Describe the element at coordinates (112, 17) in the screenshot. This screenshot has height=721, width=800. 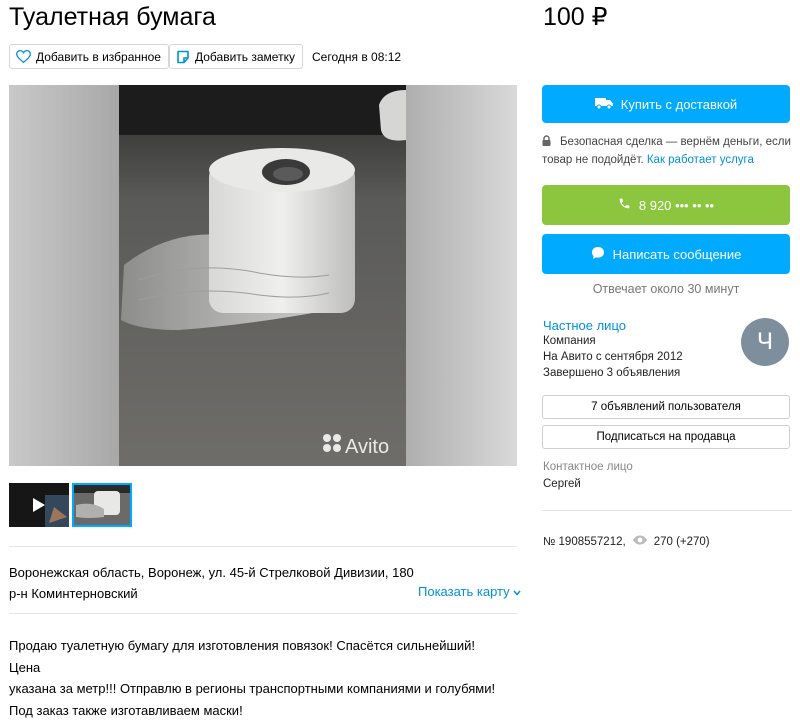
I see `page-title: Туалетная бумага` at that location.